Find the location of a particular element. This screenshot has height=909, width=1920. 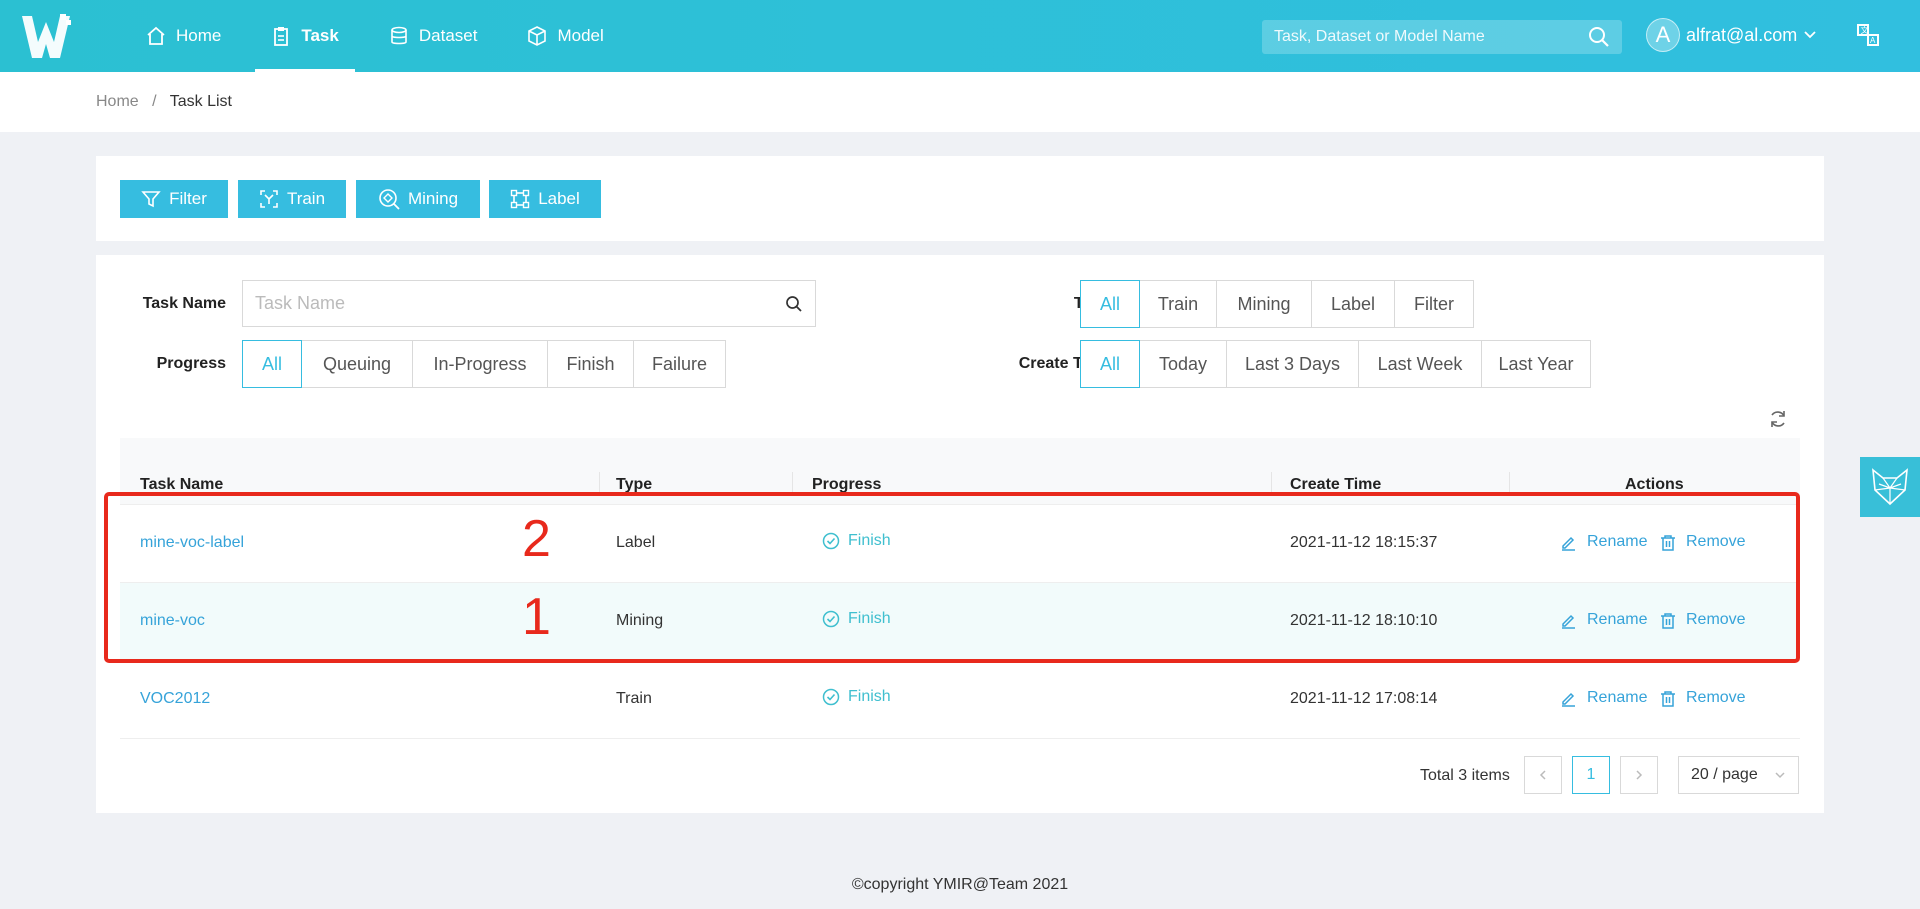

time-option-all: All is located at coordinates (1110, 364).